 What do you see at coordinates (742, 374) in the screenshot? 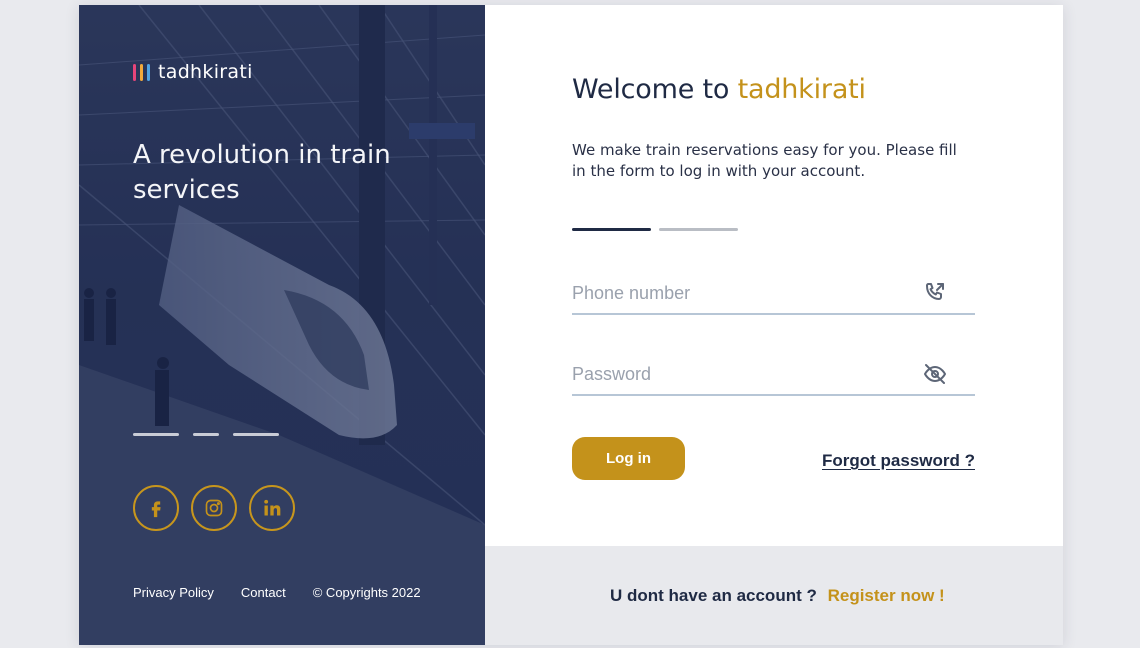
I see `password-input` at bounding box center [742, 374].